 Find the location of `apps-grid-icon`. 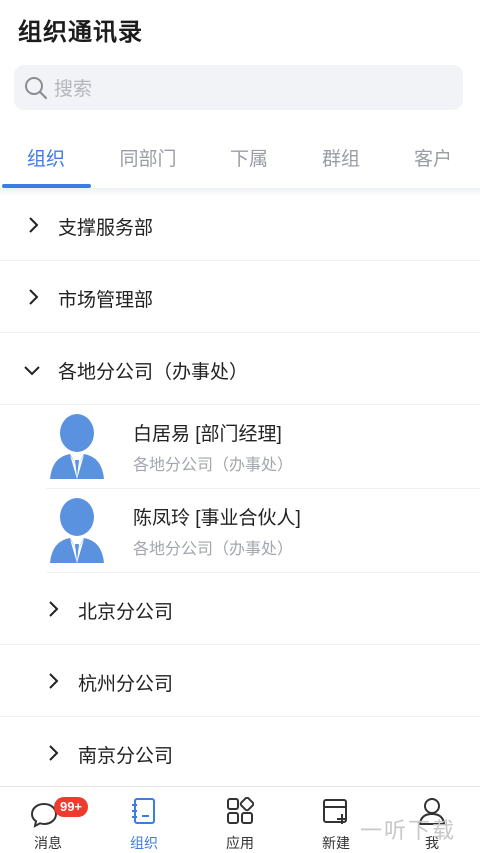

apps-grid-icon is located at coordinates (240, 810).